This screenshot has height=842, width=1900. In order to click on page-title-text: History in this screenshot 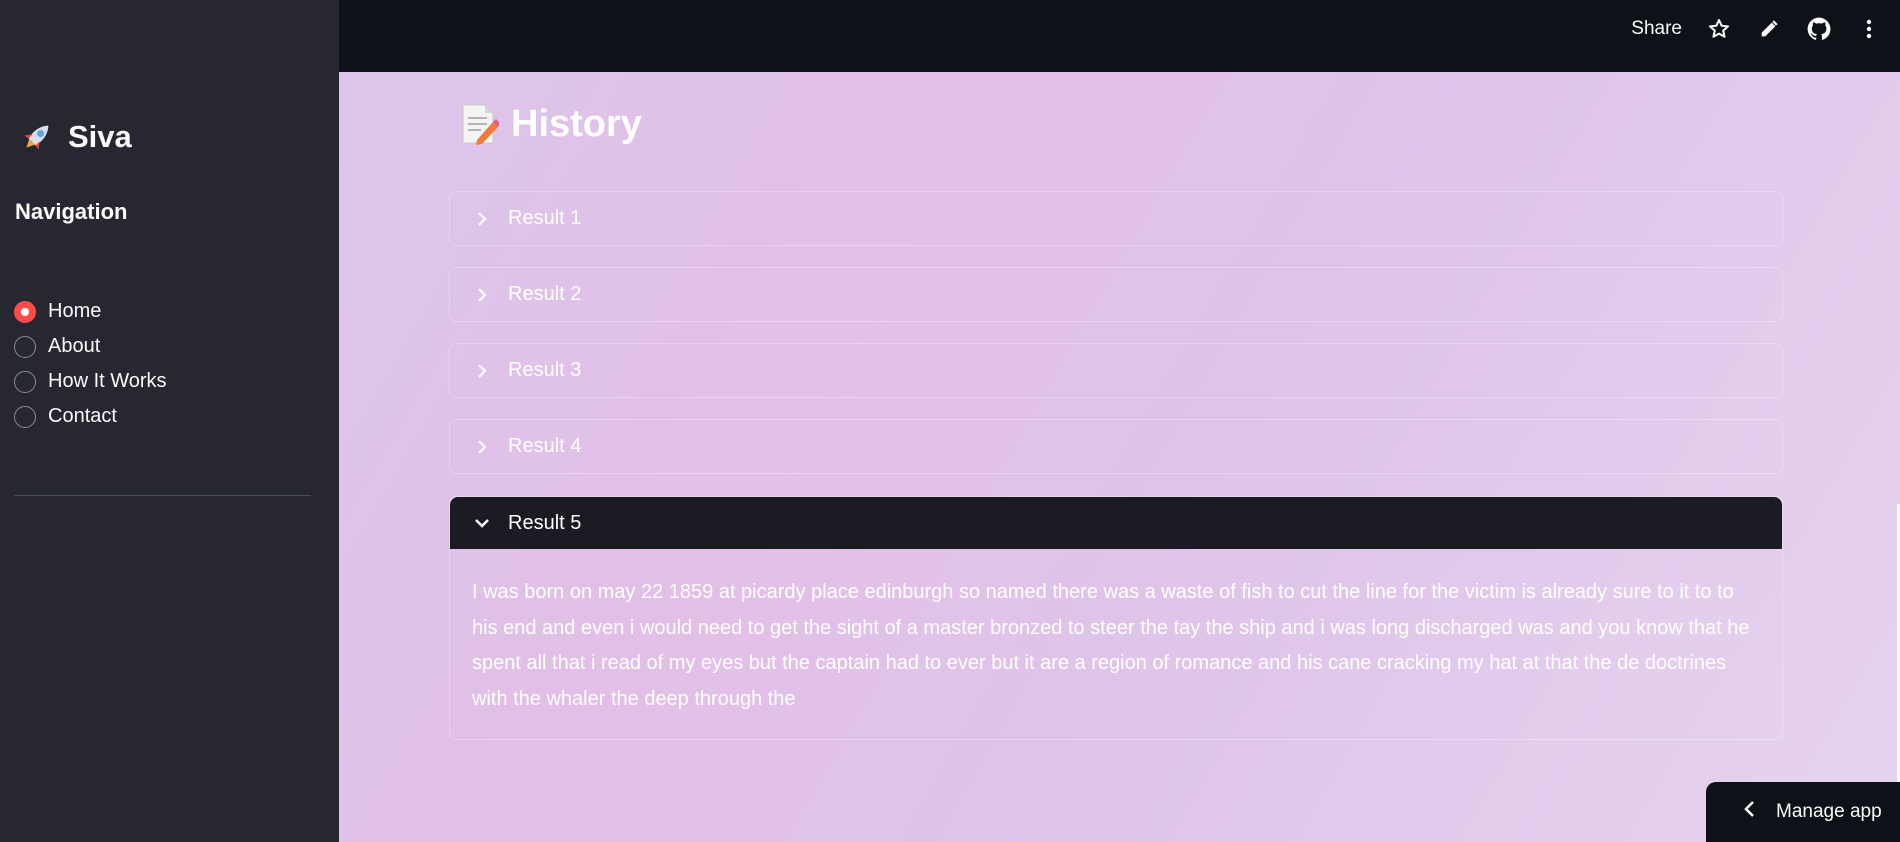, I will do `click(576, 123)`.